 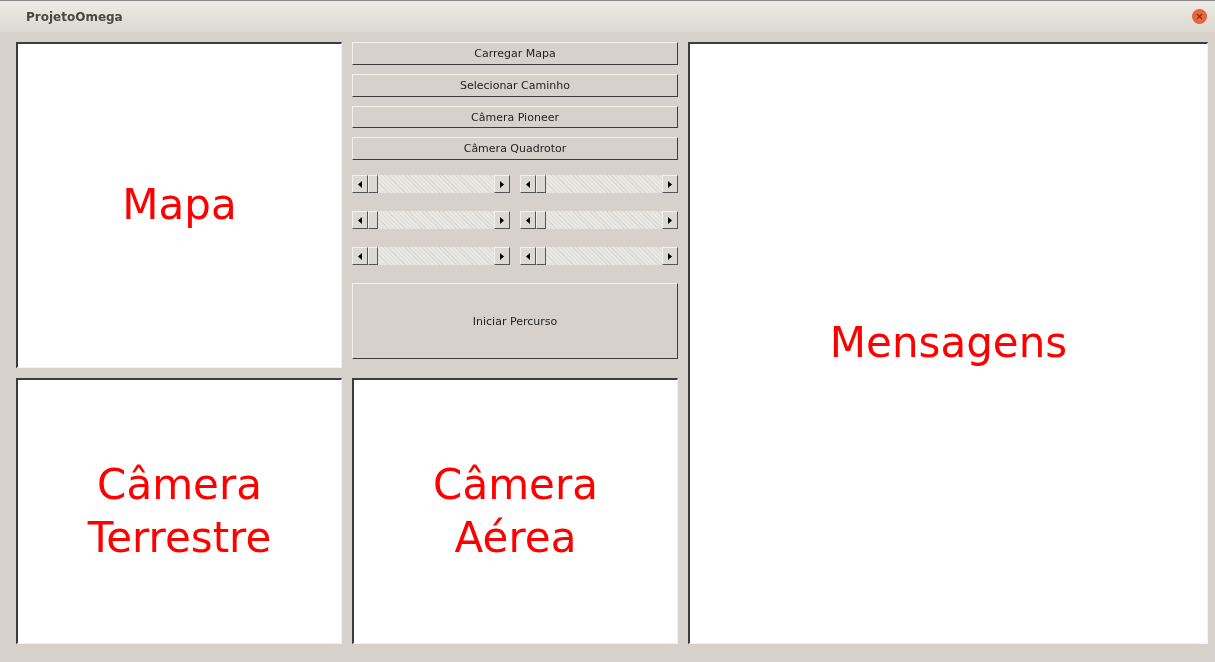 I want to click on action-button: Câmera Pioneer, so click(x=515, y=117).